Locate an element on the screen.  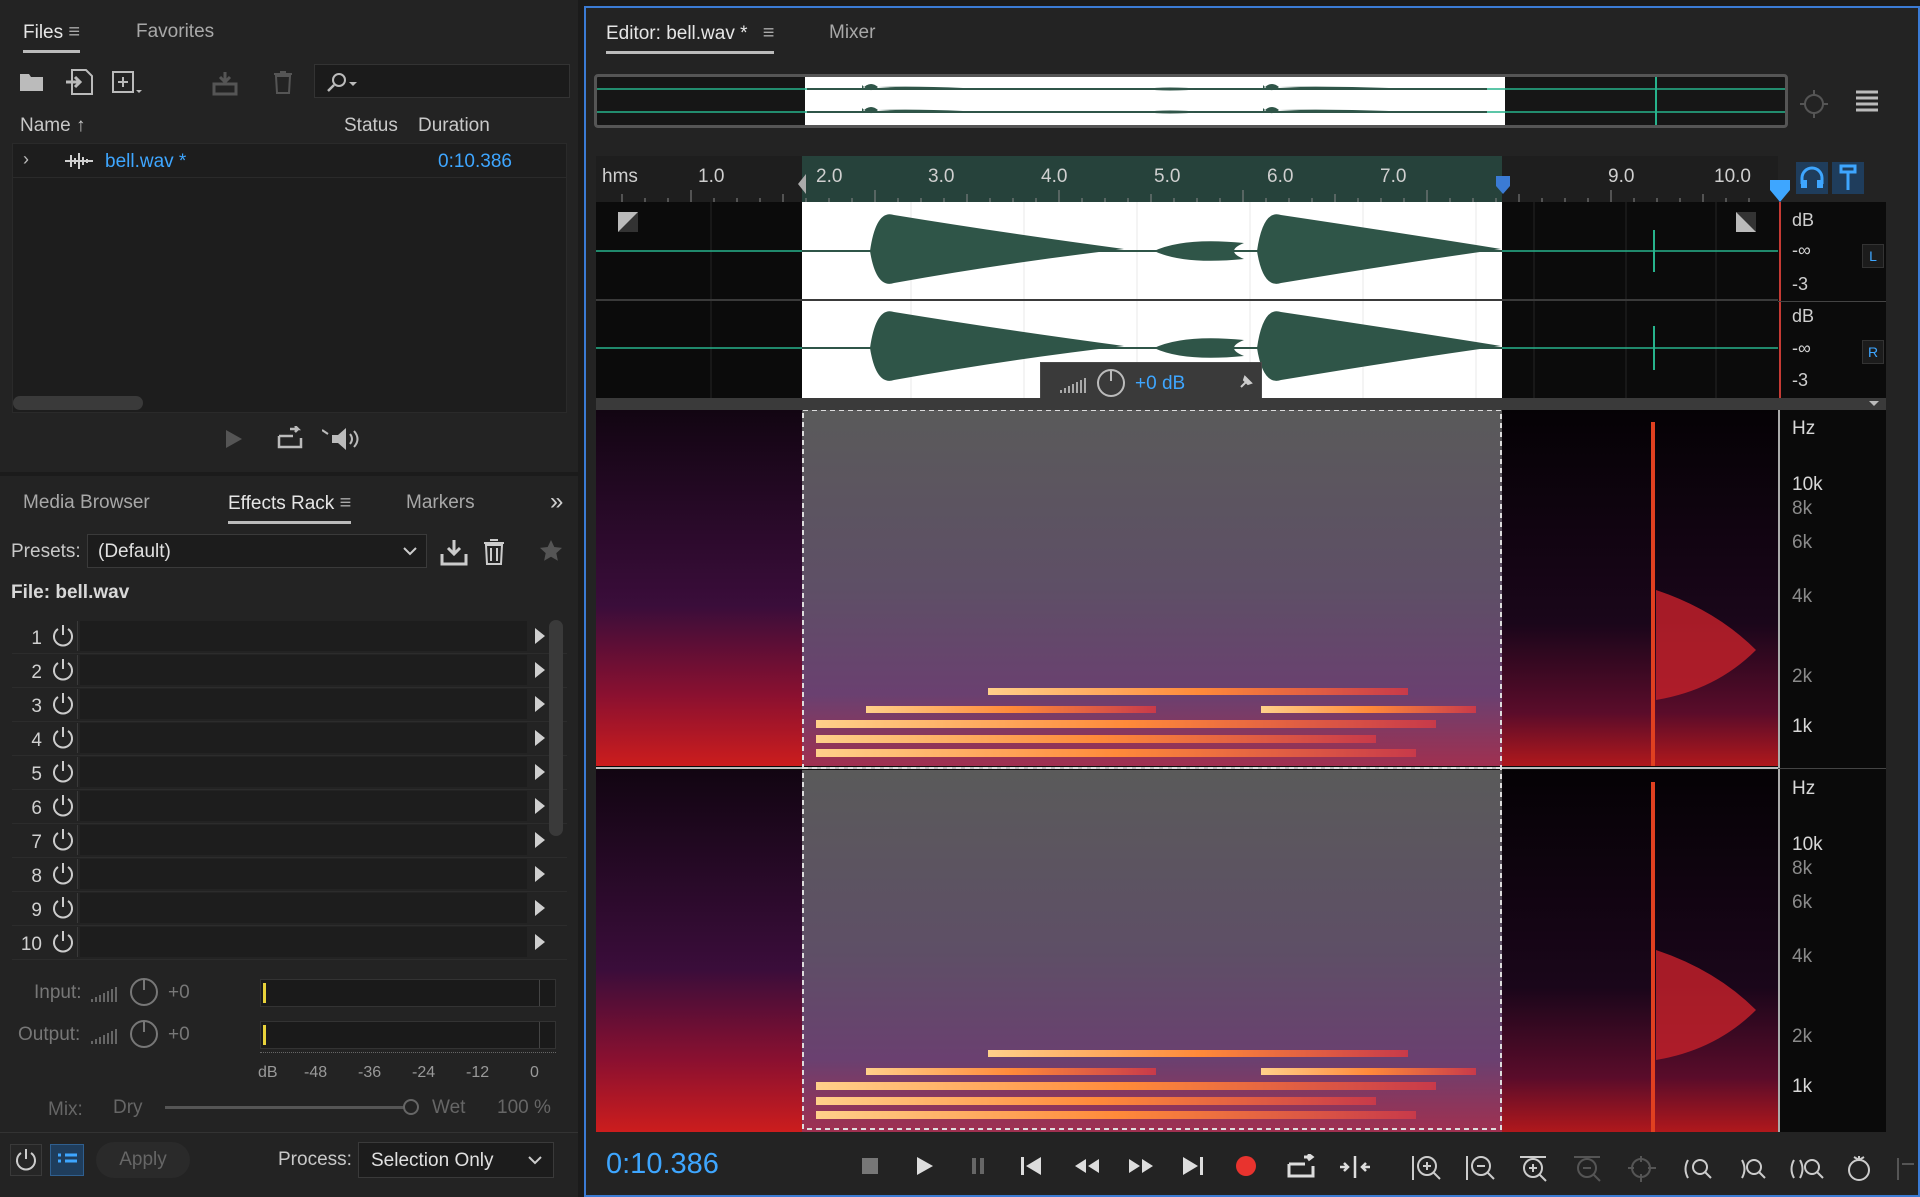
pin-hud-icon is located at coordinates (1246, 382).